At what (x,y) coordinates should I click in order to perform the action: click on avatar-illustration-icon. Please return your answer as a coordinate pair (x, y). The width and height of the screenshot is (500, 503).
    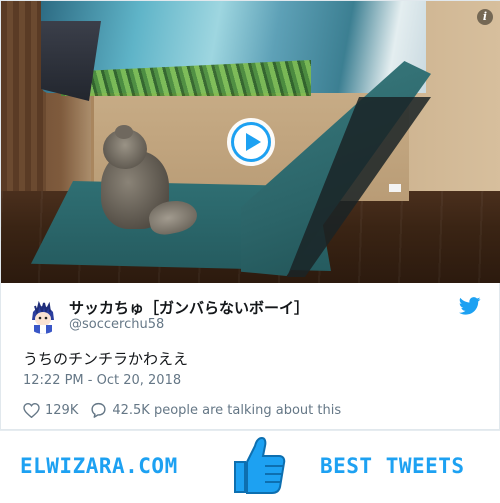
    Looking at the image, I should click on (43, 316).